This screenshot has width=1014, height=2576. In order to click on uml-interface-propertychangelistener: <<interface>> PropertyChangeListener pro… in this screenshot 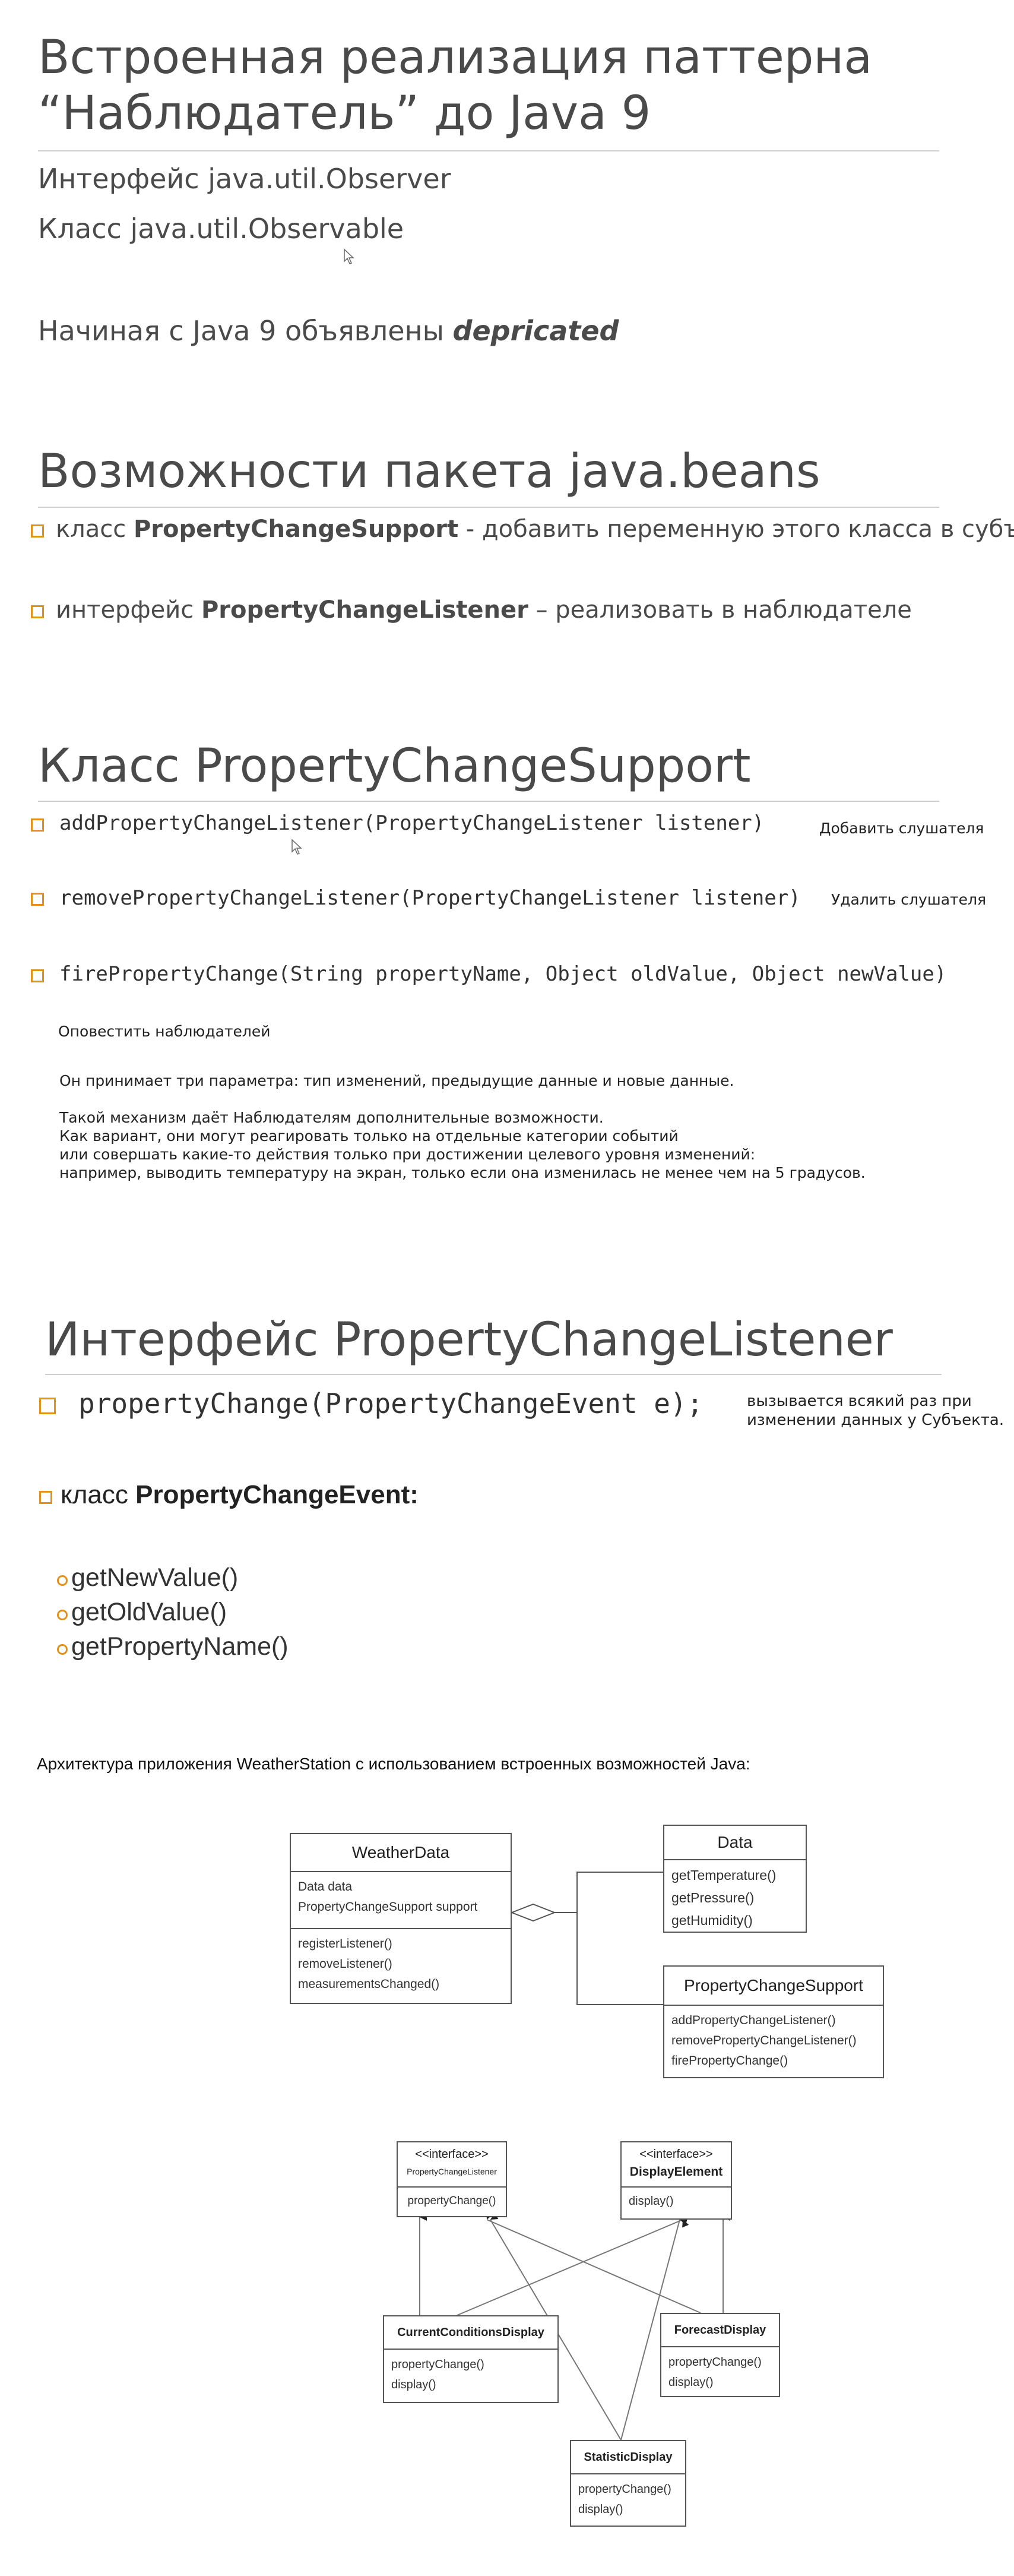, I will do `click(452, 2179)`.